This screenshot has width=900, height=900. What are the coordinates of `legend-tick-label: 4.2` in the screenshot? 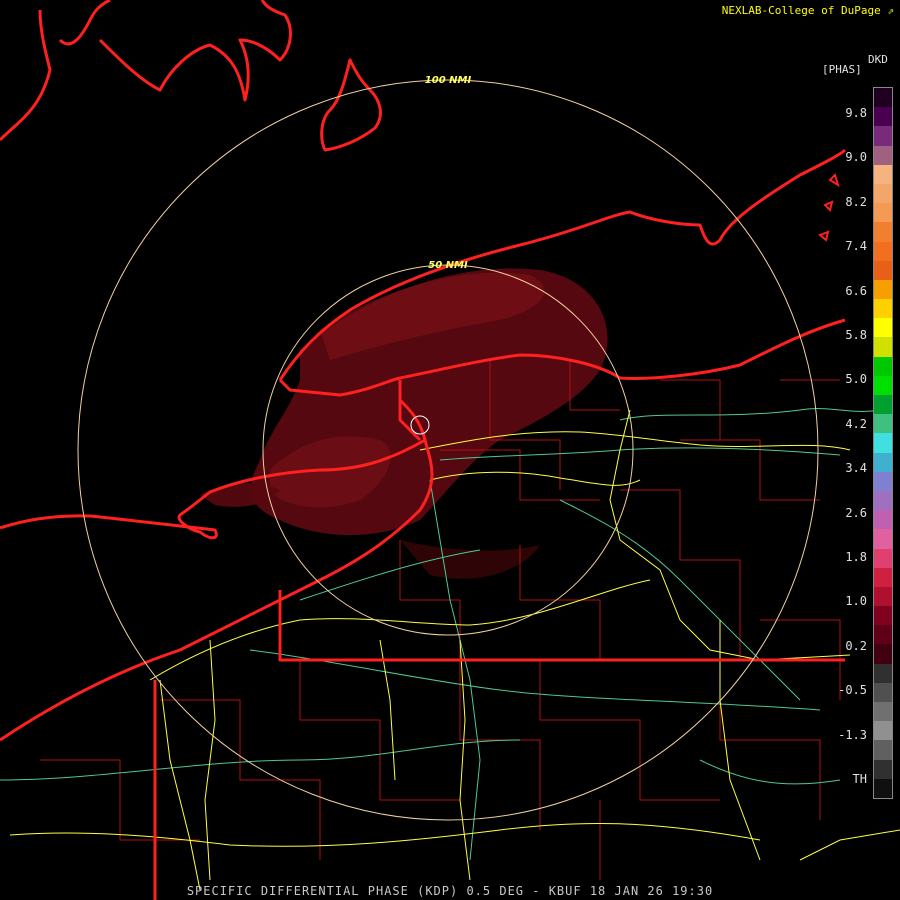 It's located at (856, 423).